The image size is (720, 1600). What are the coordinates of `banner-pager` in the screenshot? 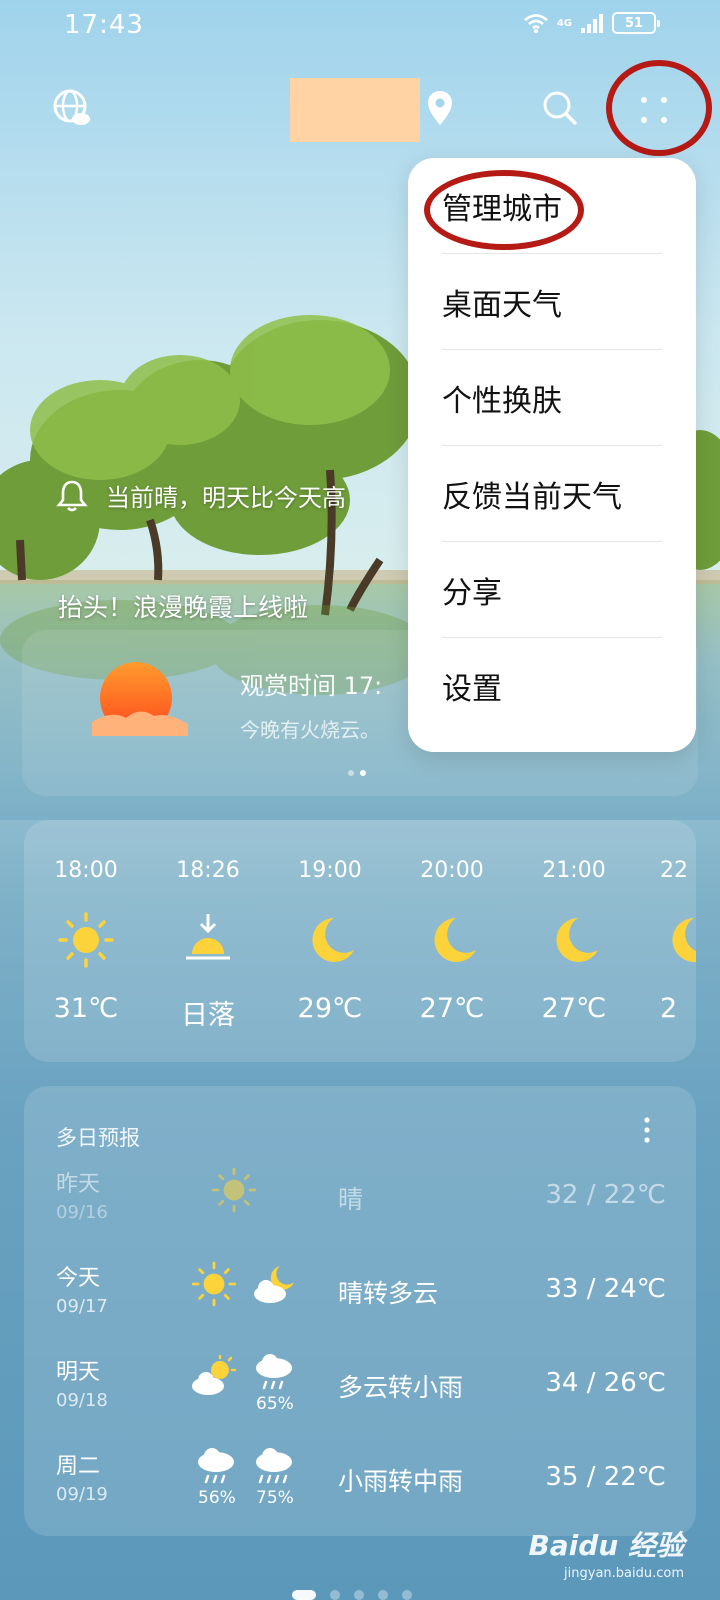 It's located at (357, 773).